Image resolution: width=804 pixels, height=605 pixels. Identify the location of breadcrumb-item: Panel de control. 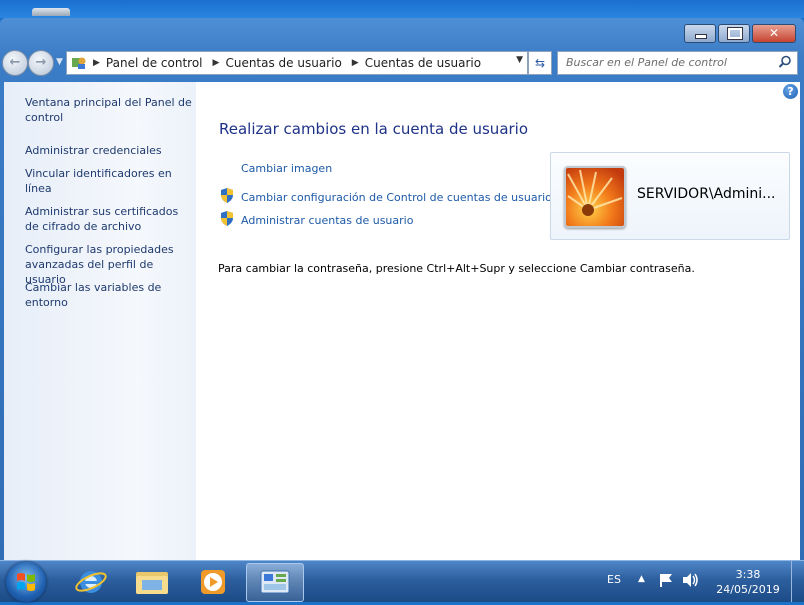
(154, 63).